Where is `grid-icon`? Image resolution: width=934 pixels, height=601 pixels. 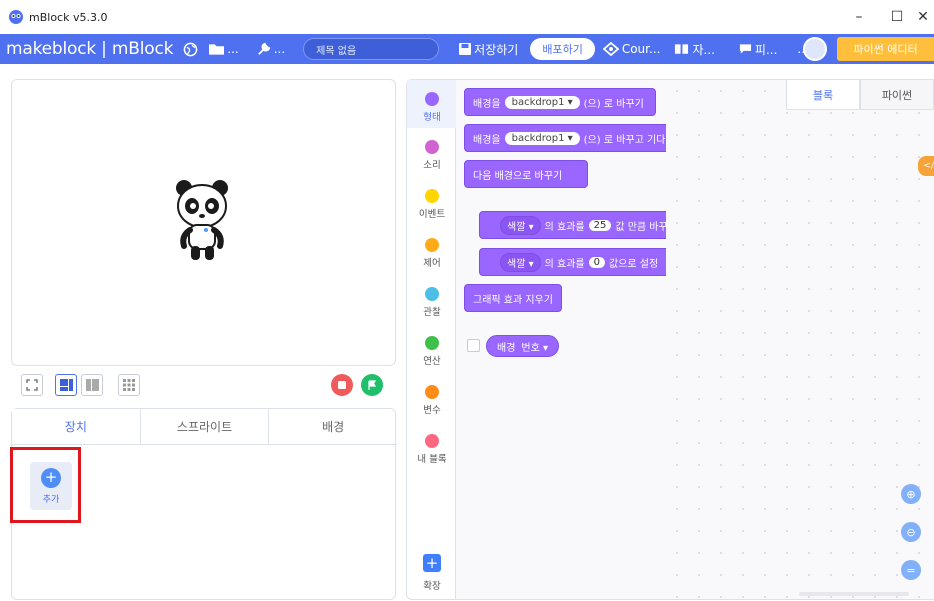 grid-icon is located at coordinates (129, 385).